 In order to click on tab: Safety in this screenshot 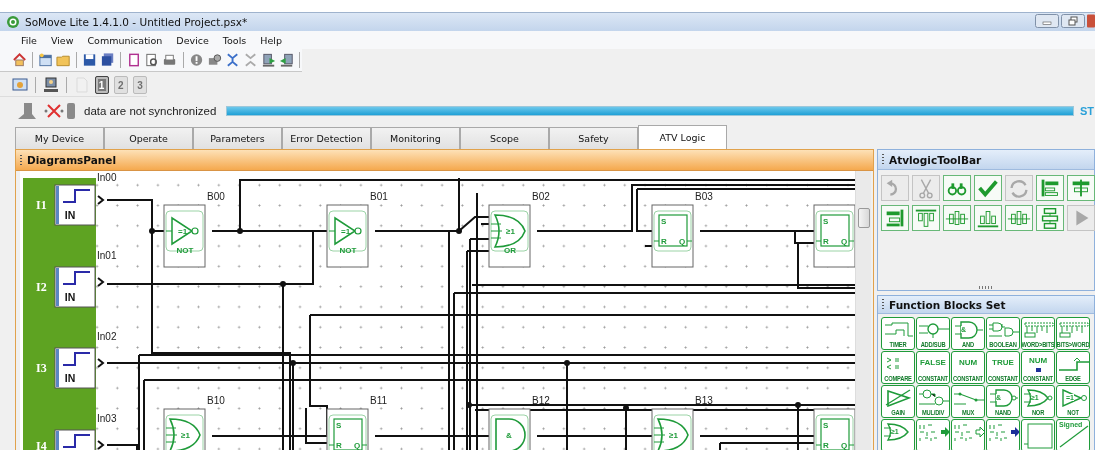, I will do `click(593, 138)`.